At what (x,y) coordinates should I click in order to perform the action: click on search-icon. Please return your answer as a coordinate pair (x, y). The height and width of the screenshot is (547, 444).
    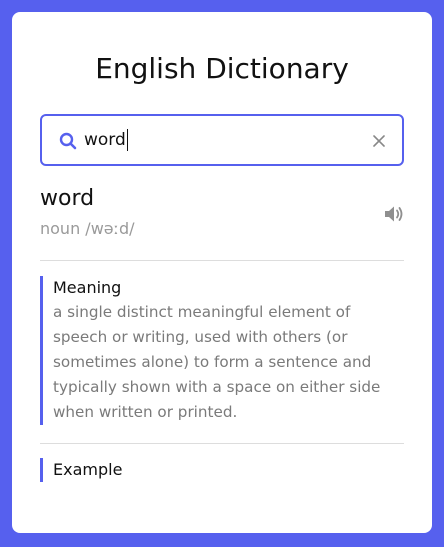
    Looking at the image, I should click on (68, 141).